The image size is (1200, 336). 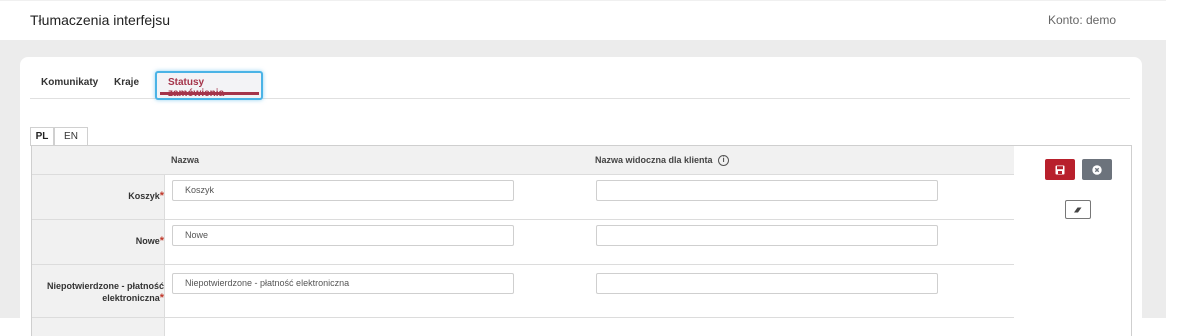 I want to click on column-header-client-name-label: Nazwa widoczna dla klienta, so click(x=654, y=160).